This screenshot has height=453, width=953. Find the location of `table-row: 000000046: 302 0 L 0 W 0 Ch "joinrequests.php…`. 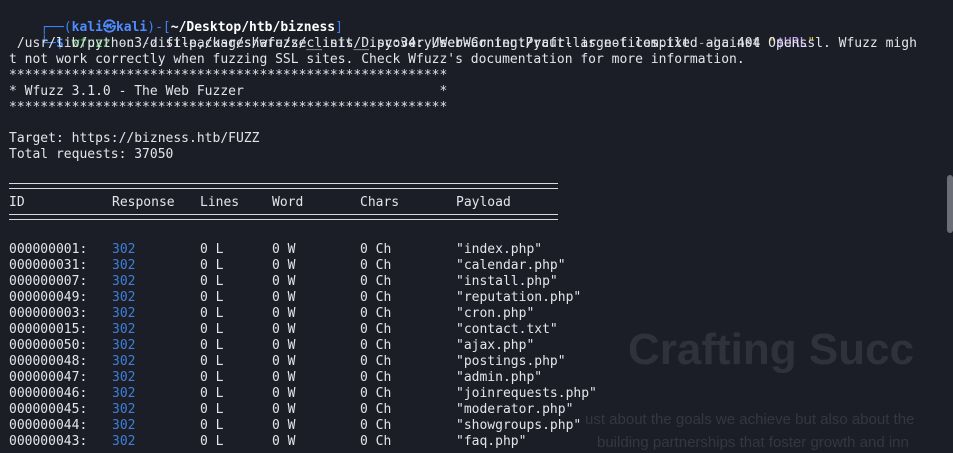

table-row: 000000046: 302 0 L 0 W 0 Ch "joinrequests.php… is located at coordinates (309, 394).